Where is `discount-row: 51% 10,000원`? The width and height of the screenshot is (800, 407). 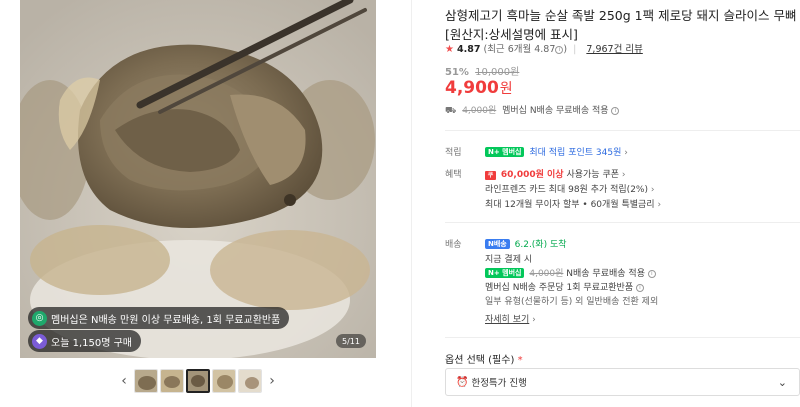 discount-row: 51% 10,000원 is located at coordinates (482, 70).